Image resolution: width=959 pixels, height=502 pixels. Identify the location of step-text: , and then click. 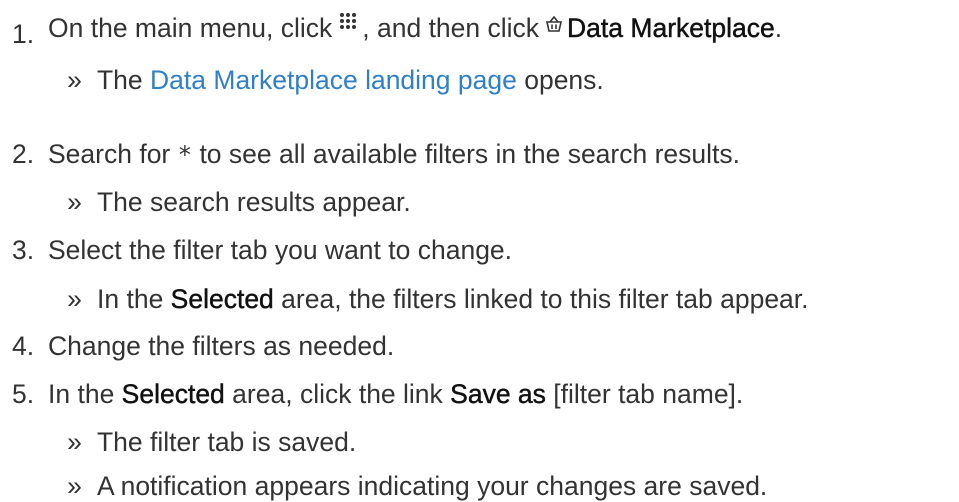
(451, 28).